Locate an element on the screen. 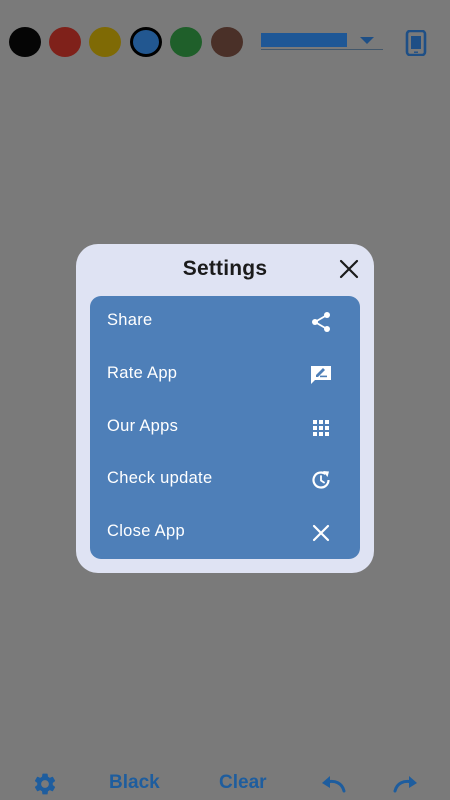 The image size is (450, 800). menu-item-our-apps: Our Apps is located at coordinates (225, 428).